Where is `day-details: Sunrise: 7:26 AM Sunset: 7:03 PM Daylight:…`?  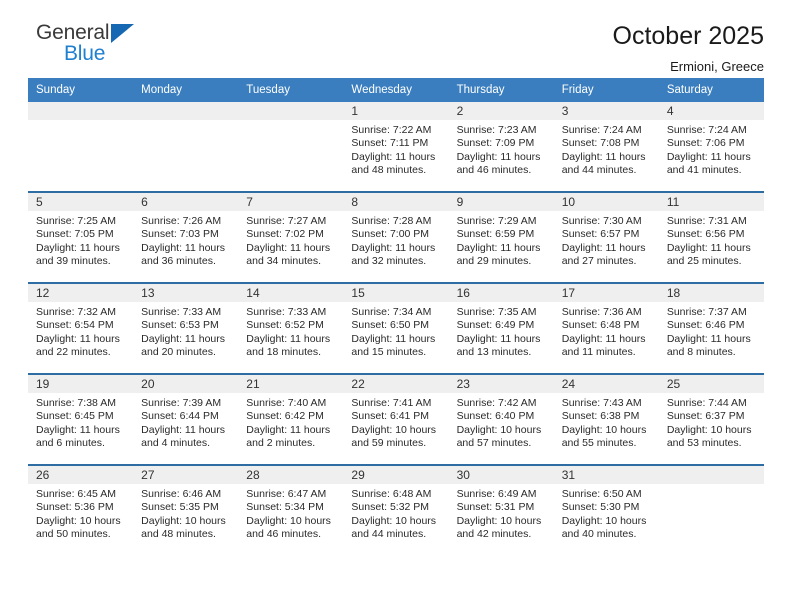 day-details: Sunrise: 7:26 AM Sunset: 7:03 PM Daylight:… is located at coordinates (185, 240).